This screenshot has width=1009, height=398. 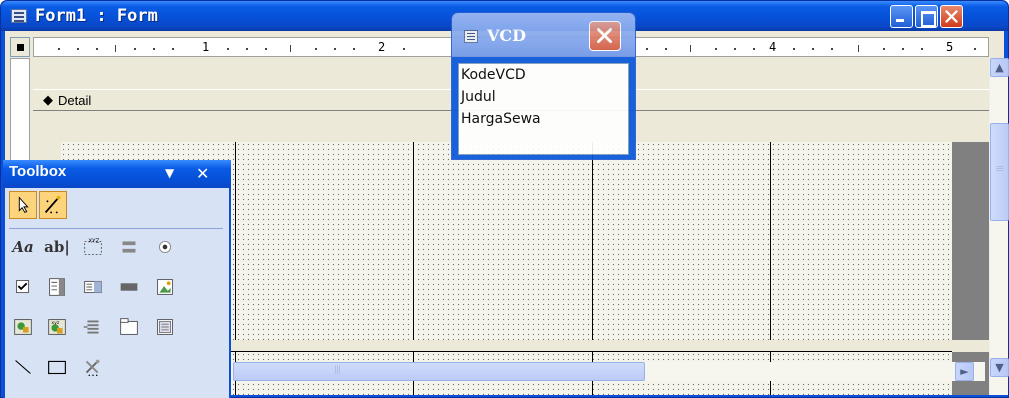 What do you see at coordinates (57, 248) in the screenshot?
I see `textbox-icon: ab|` at bounding box center [57, 248].